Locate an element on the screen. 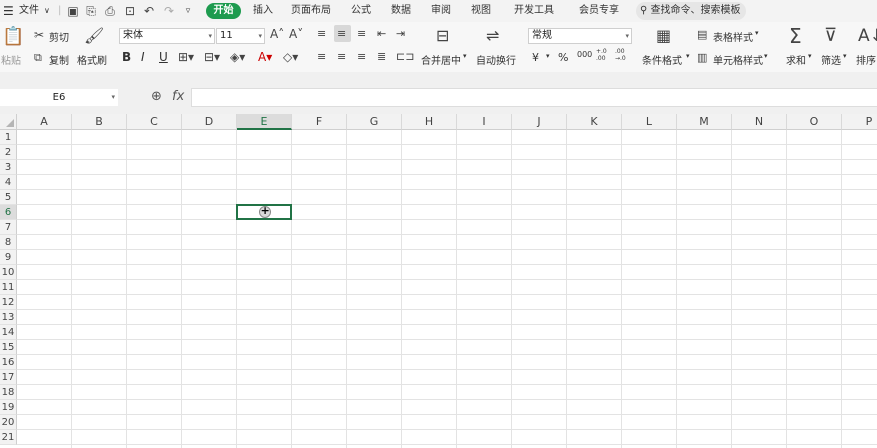 The height and width of the screenshot is (448, 877). row-header-4: 4 is located at coordinates (8, 182).